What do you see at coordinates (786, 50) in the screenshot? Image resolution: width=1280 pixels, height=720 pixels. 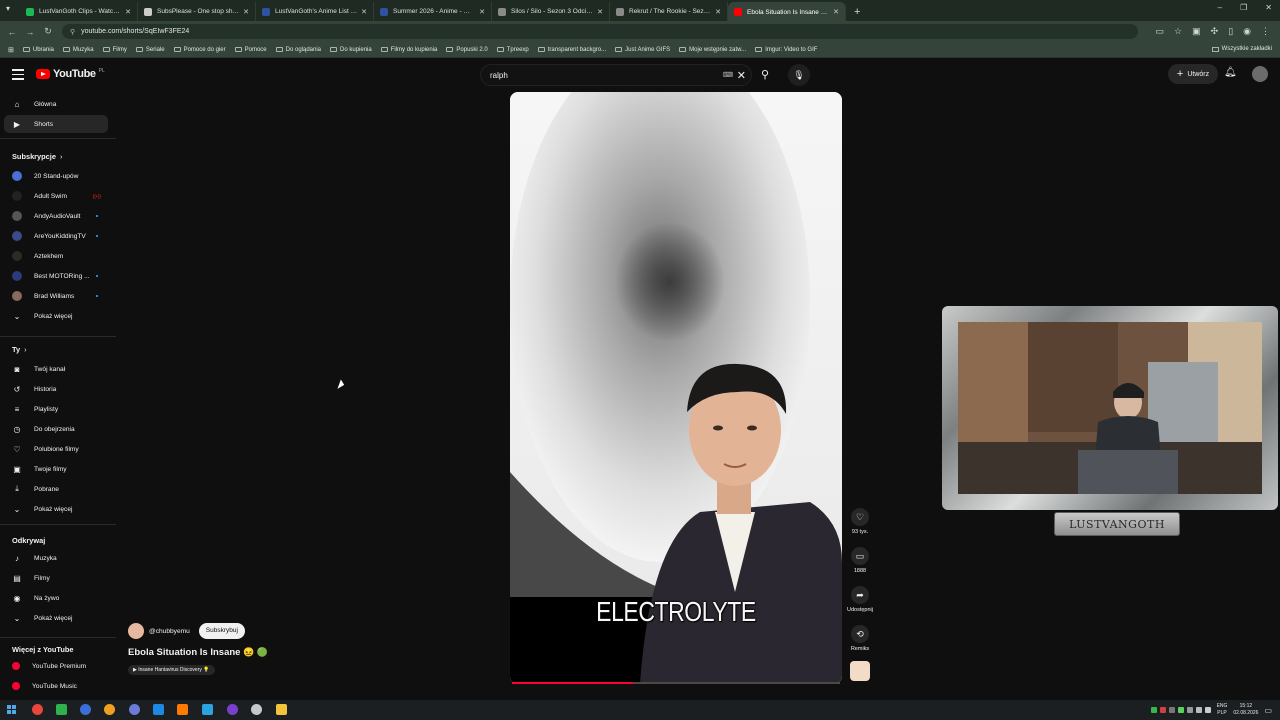 I see `bookmark-item: Imgur: Video to GIF` at bounding box center [786, 50].